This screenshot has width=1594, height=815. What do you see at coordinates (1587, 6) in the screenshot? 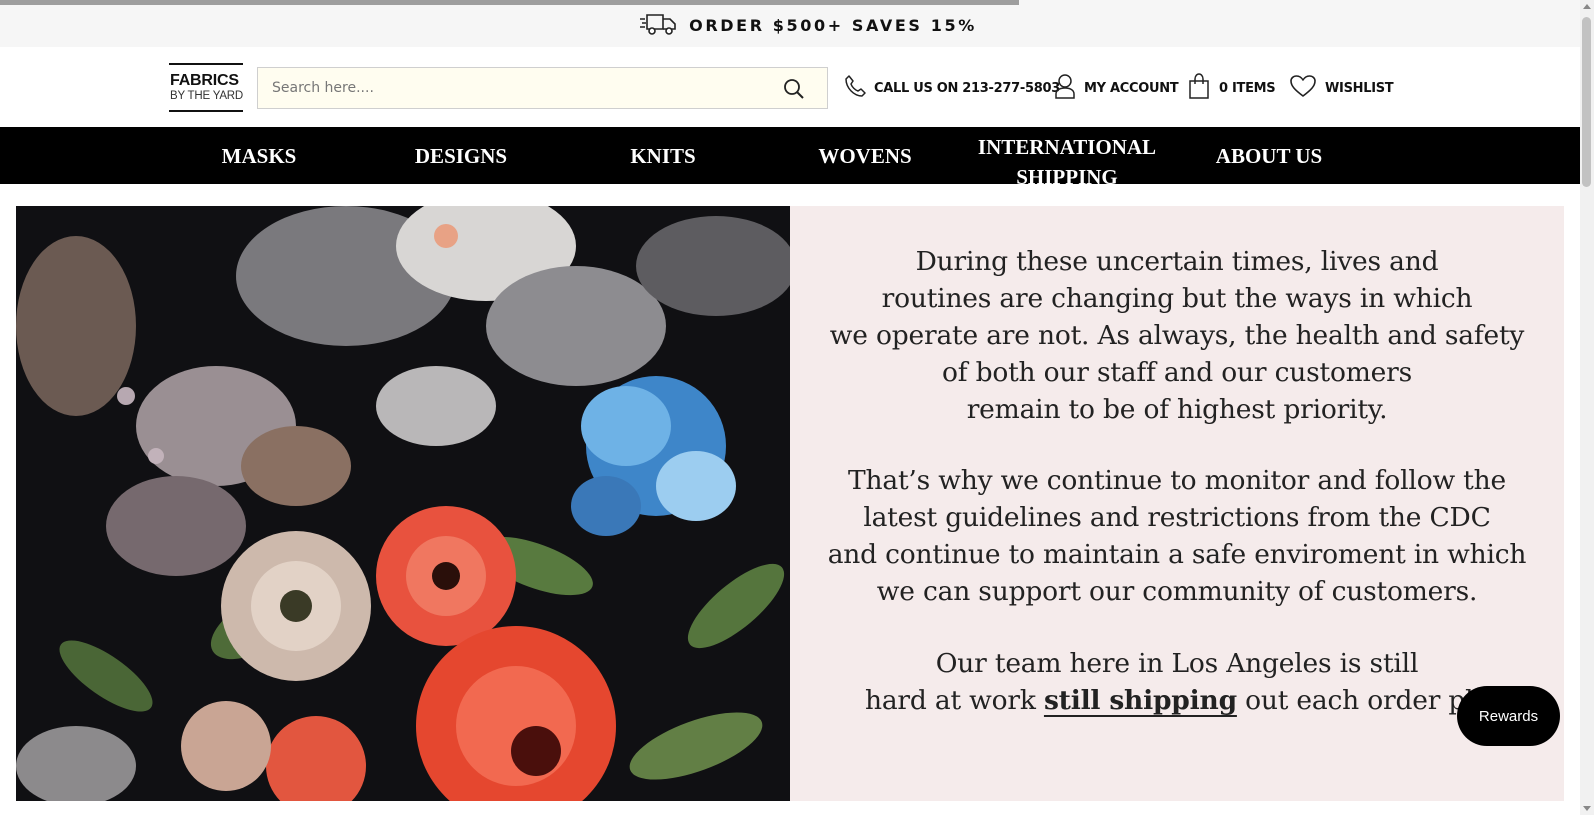
I see `scroll-up-arrow-icon` at bounding box center [1587, 6].